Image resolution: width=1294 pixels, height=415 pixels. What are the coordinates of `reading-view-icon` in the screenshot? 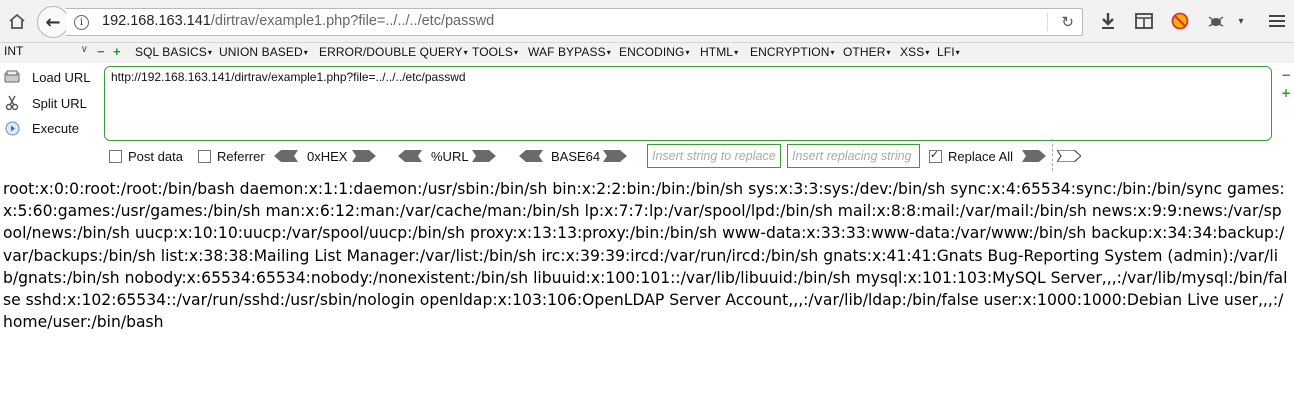 It's located at (1144, 21).